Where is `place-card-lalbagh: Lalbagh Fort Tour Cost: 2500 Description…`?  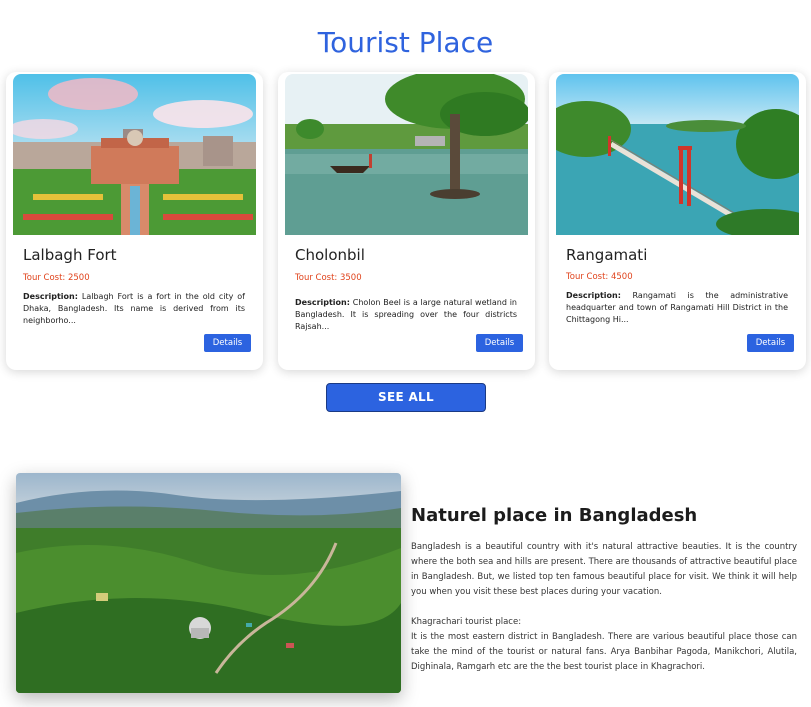
place-card-lalbagh: Lalbagh Fort Tour Cost: 2500 Description… is located at coordinates (134, 221).